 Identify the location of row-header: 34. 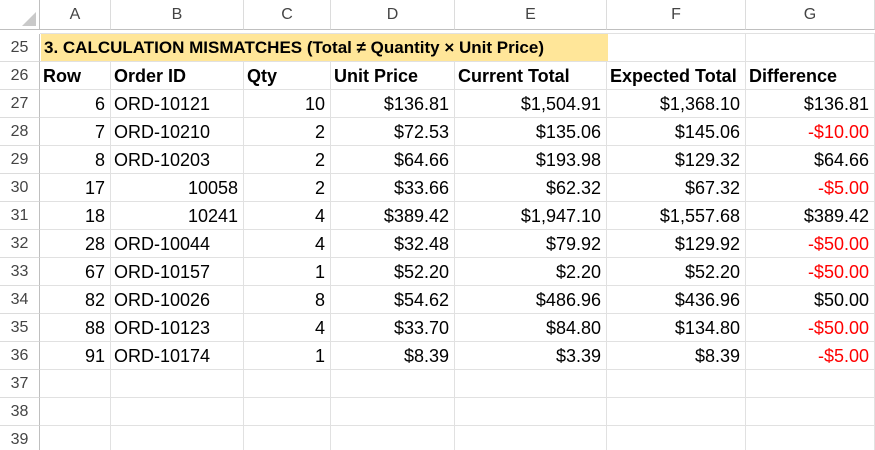
(20, 300).